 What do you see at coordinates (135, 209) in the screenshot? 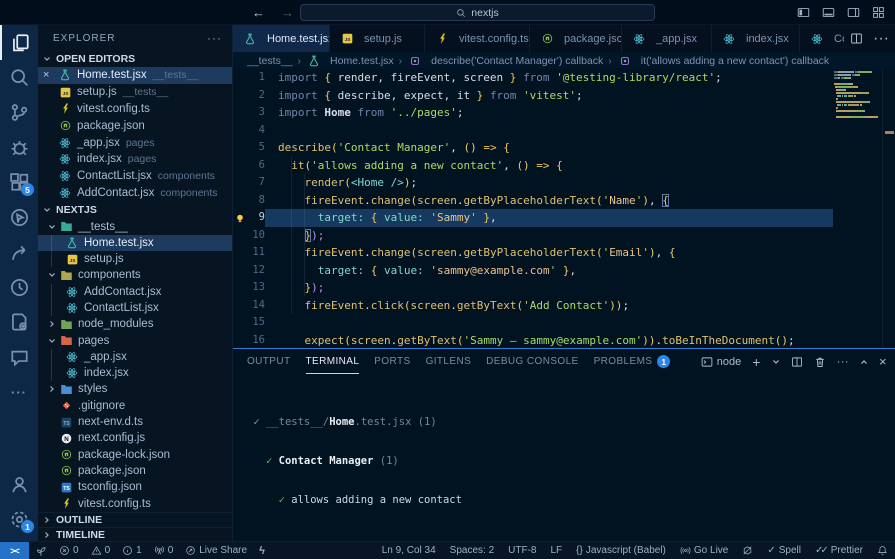
I see `project-root-header: NEXTJS` at bounding box center [135, 209].